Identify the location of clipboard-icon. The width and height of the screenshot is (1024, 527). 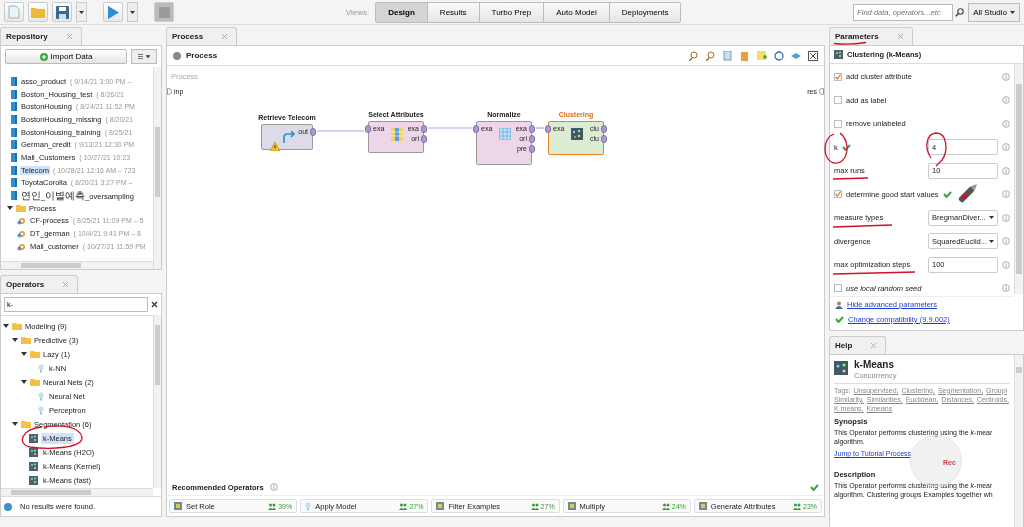
(745, 55).